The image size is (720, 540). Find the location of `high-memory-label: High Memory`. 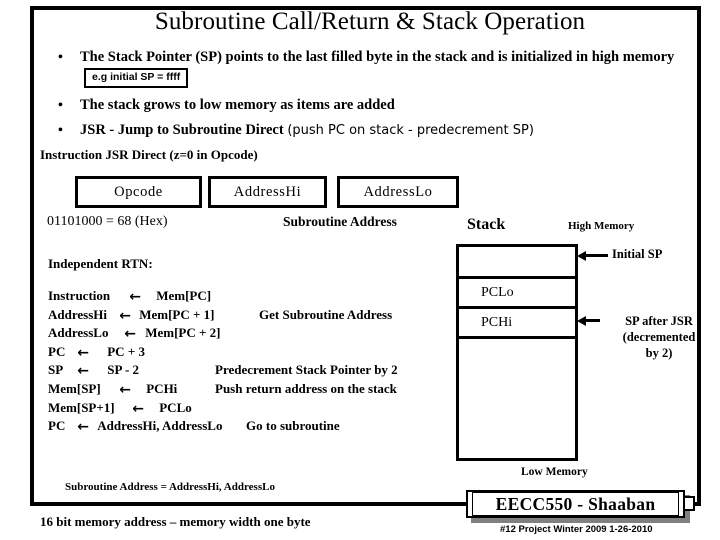

high-memory-label: High Memory is located at coordinates (601, 226).